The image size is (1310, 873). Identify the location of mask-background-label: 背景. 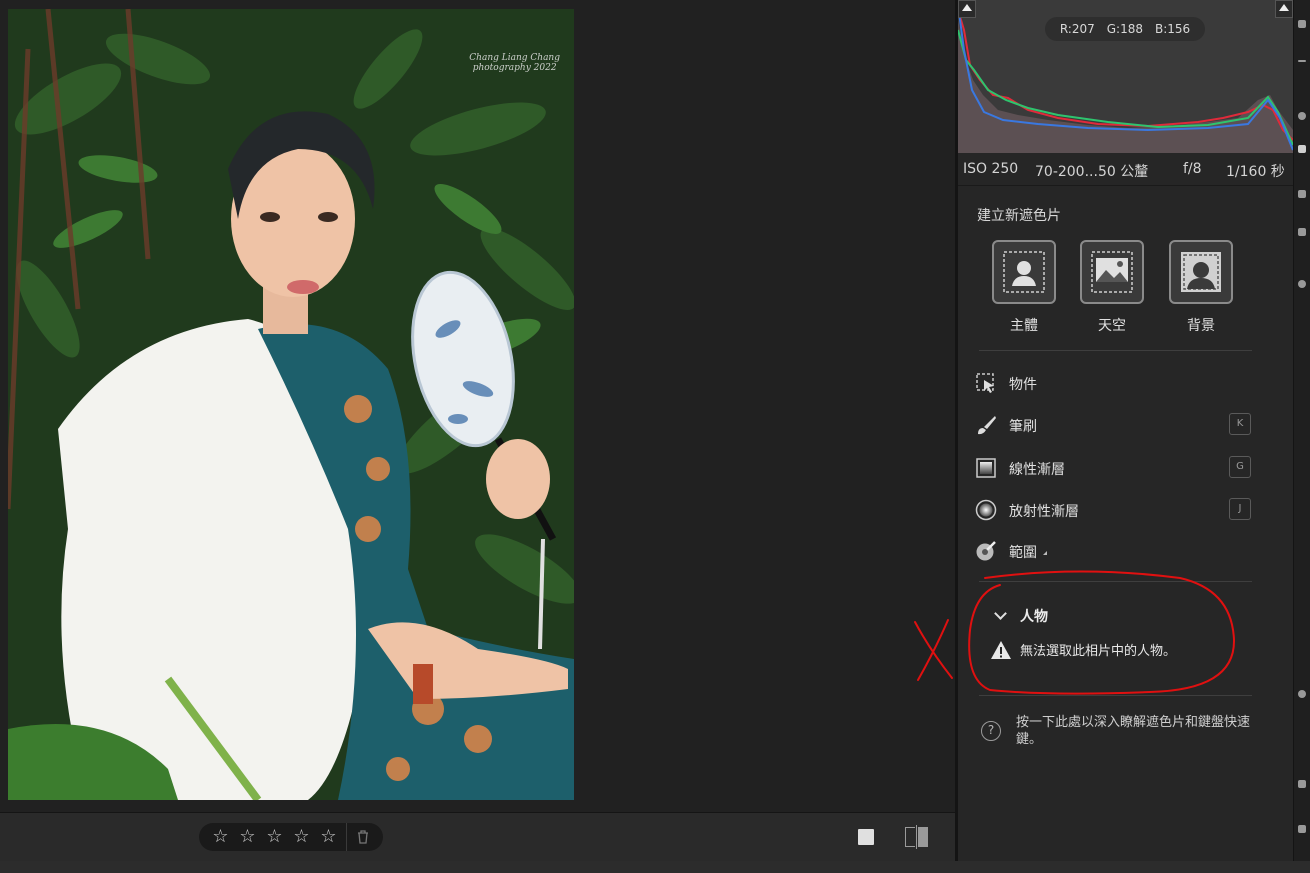
(1201, 326).